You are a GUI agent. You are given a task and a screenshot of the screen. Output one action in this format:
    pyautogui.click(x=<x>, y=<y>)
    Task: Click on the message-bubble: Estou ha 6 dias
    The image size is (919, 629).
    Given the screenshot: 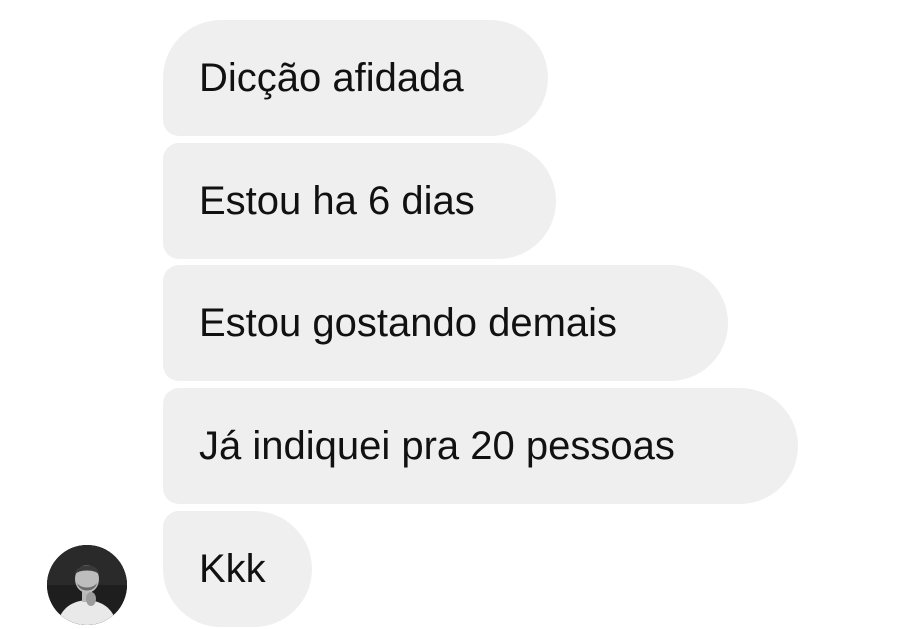 What is the action you would take?
    pyautogui.click(x=359, y=201)
    